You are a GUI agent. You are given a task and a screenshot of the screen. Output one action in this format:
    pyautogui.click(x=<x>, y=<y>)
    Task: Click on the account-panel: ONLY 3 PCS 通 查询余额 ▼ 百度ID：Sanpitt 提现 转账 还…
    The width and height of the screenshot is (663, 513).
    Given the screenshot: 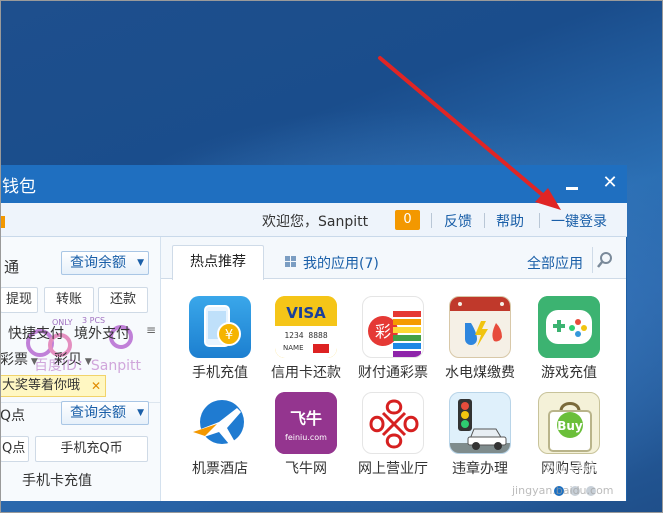 What is the action you would take?
    pyautogui.click(x=80, y=369)
    